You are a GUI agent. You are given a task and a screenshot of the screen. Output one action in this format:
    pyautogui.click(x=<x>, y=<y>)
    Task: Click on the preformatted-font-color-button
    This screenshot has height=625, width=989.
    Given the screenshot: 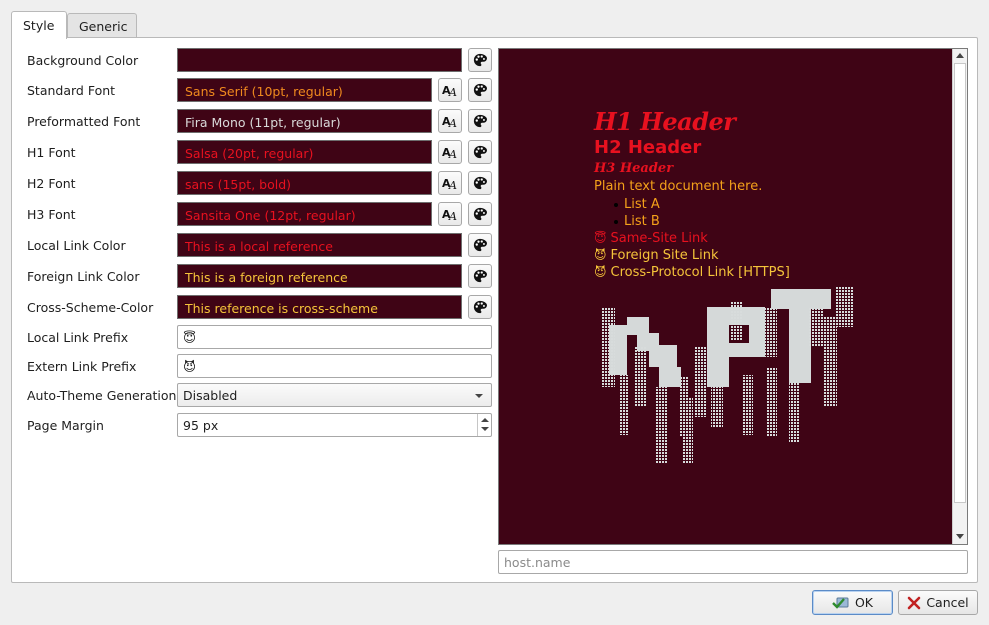 What is the action you would take?
    pyautogui.click(x=480, y=121)
    